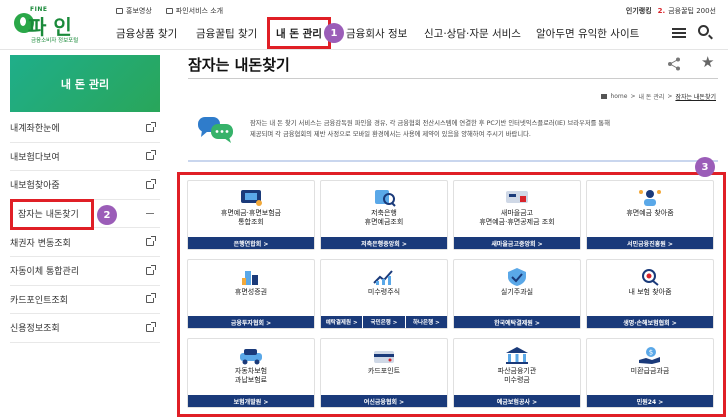  I want to click on bookmark-star-icon: ★, so click(707, 62).